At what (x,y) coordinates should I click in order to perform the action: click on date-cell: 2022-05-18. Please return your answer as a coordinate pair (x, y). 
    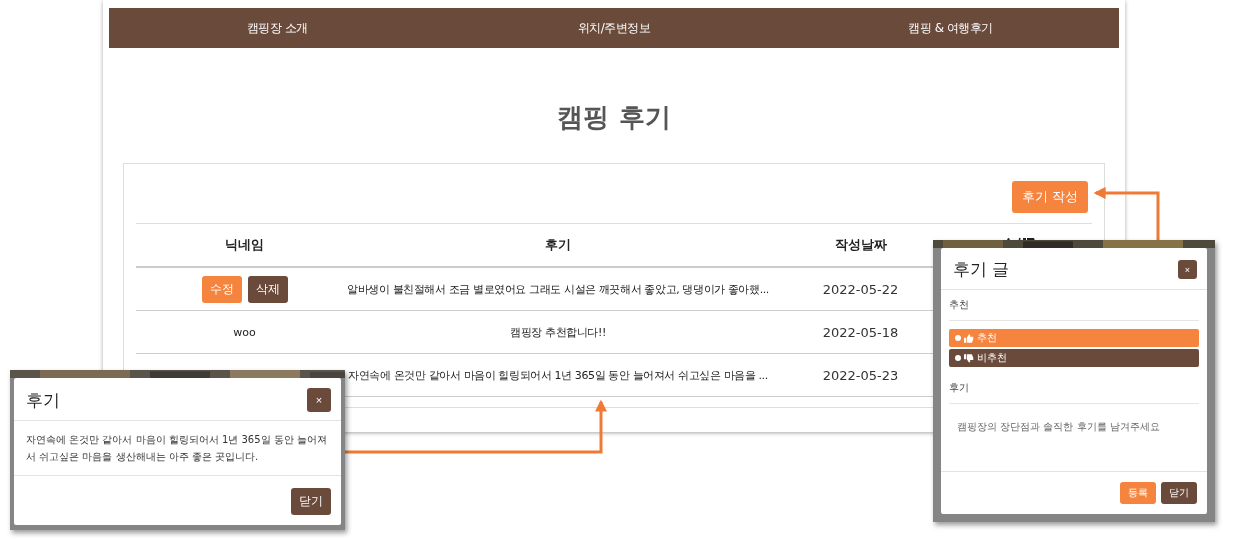
    Looking at the image, I should click on (860, 332).